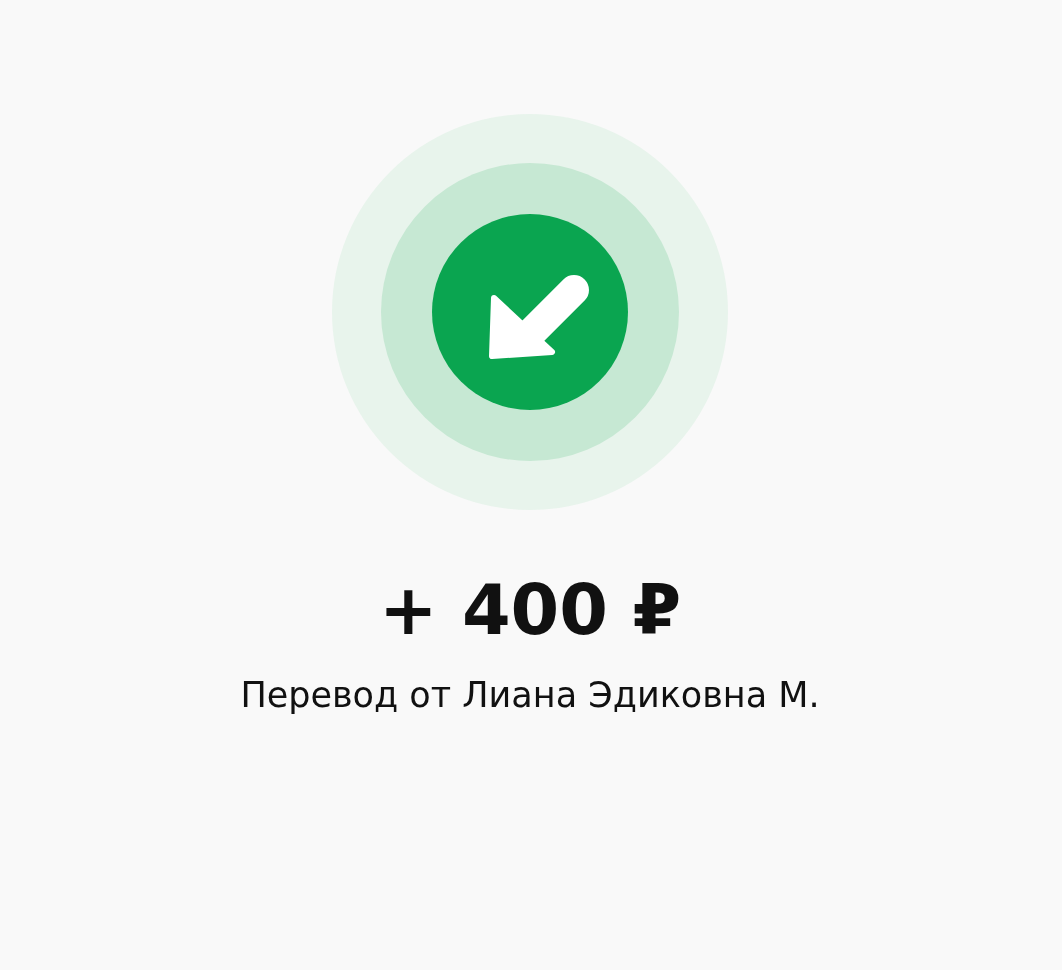 This screenshot has height=970, width=1062. I want to click on arrow-icon, so click(539, 317).